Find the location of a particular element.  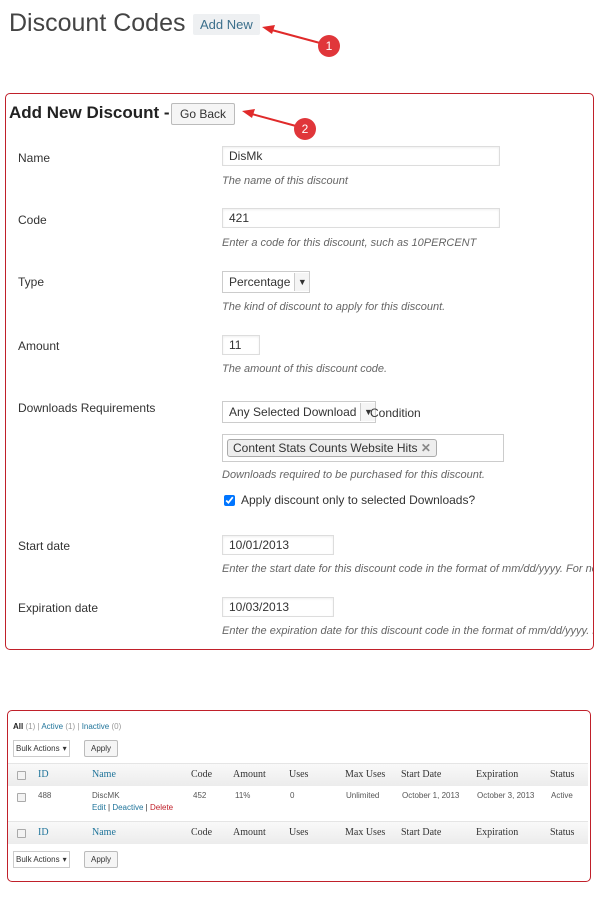

downloads-label: Downloads Requirements is located at coordinates (87, 408).